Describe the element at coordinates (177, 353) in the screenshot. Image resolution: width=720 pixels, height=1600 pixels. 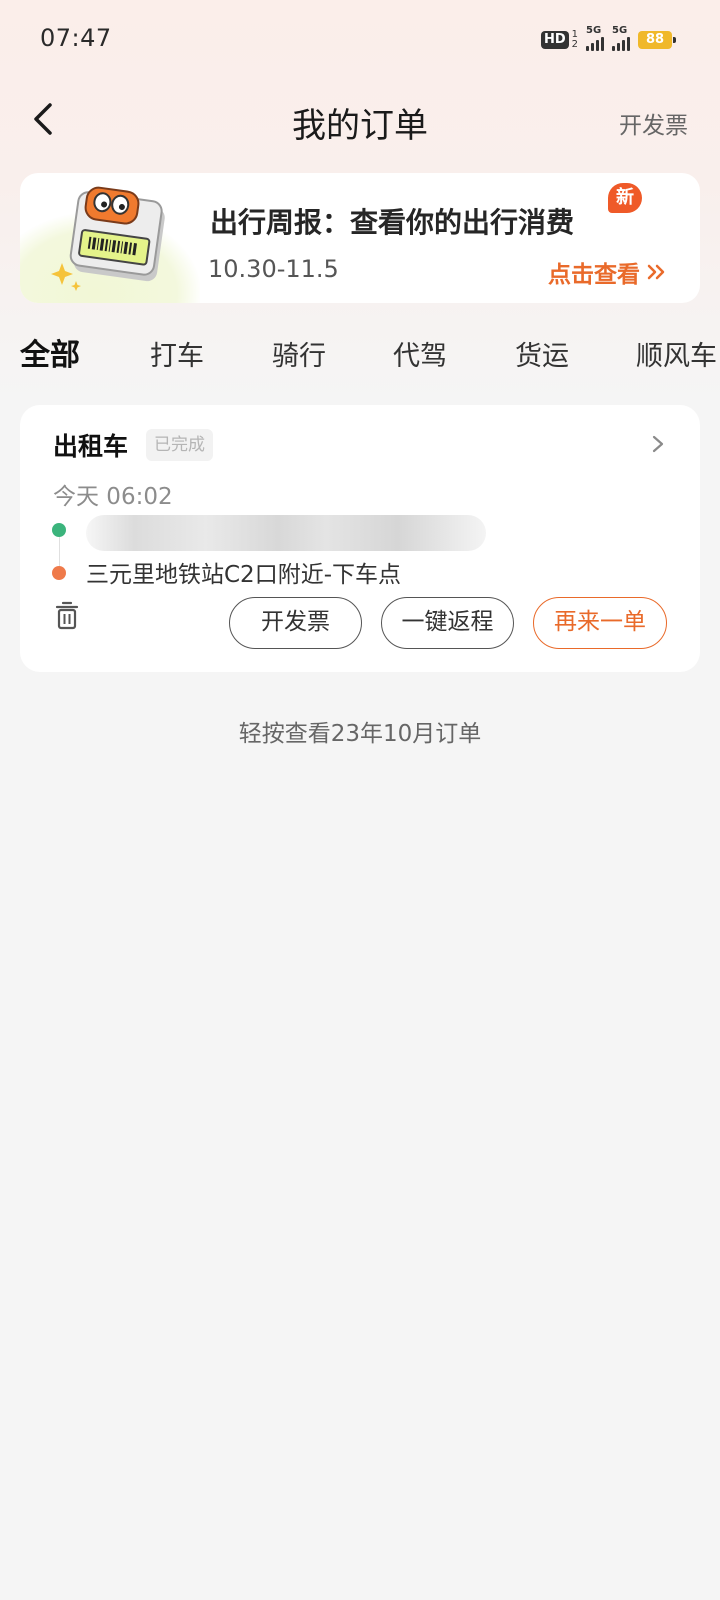
I see `tab-taxi: 打车` at that location.